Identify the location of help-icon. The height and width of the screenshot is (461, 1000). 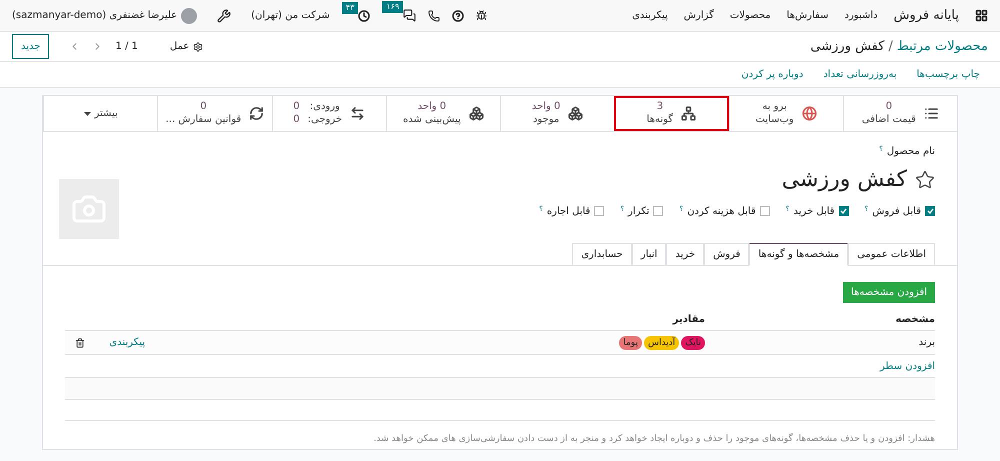
(458, 16).